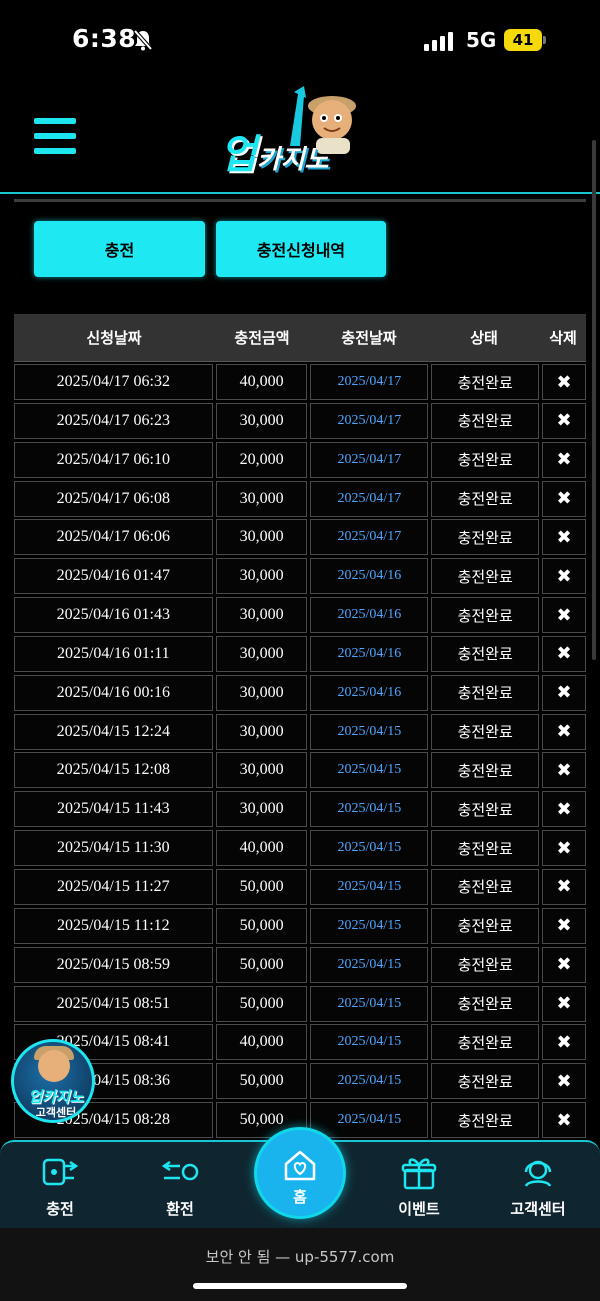 The image size is (600, 1301). What do you see at coordinates (60, 1209) in the screenshot?
I see `nav-charge-label: 충전` at bounding box center [60, 1209].